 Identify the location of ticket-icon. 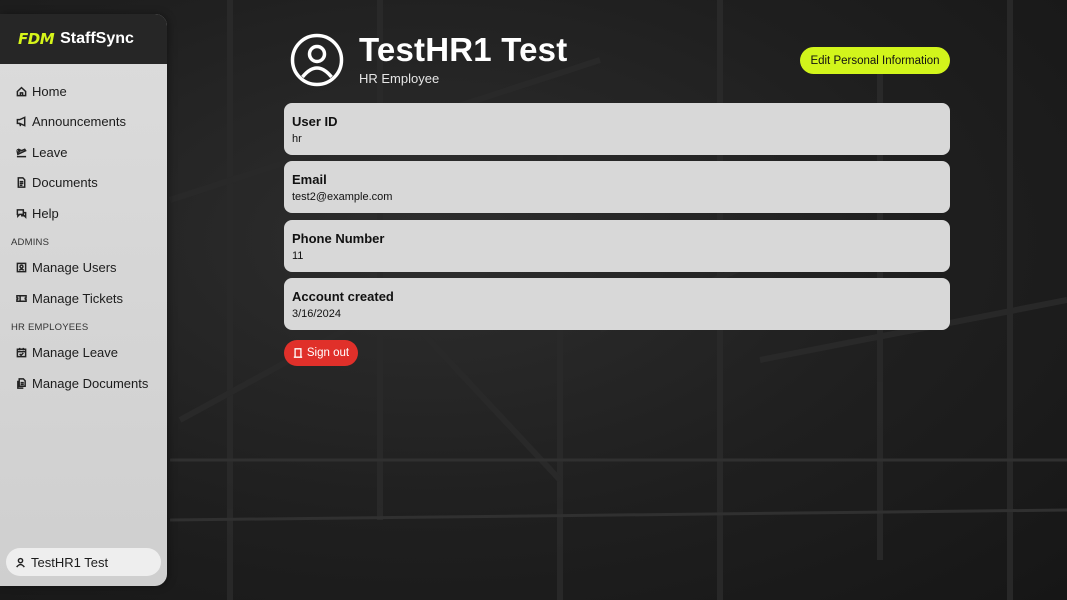
(21, 298).